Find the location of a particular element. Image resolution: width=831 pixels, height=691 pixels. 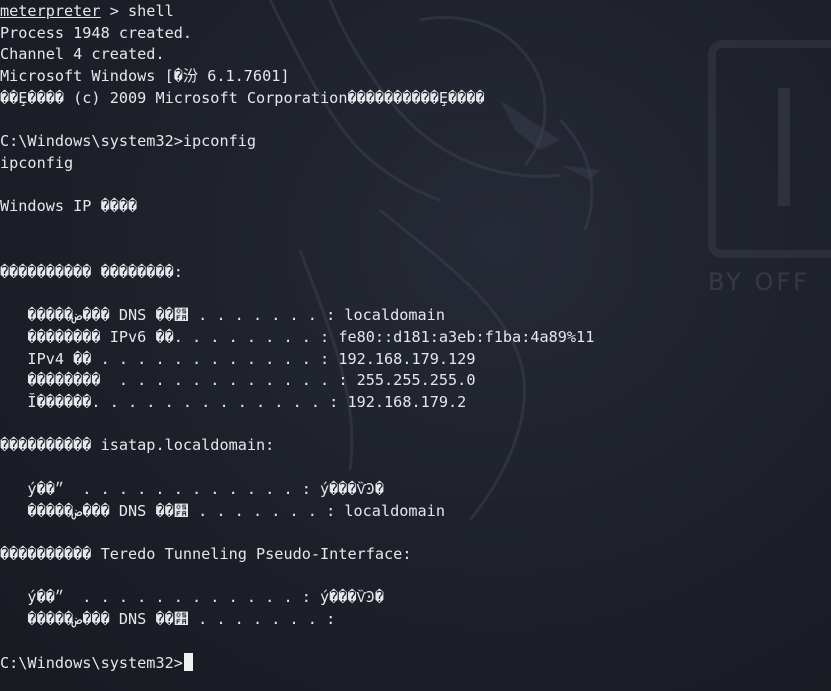

text-cursor is located at coordinates (188, 661).